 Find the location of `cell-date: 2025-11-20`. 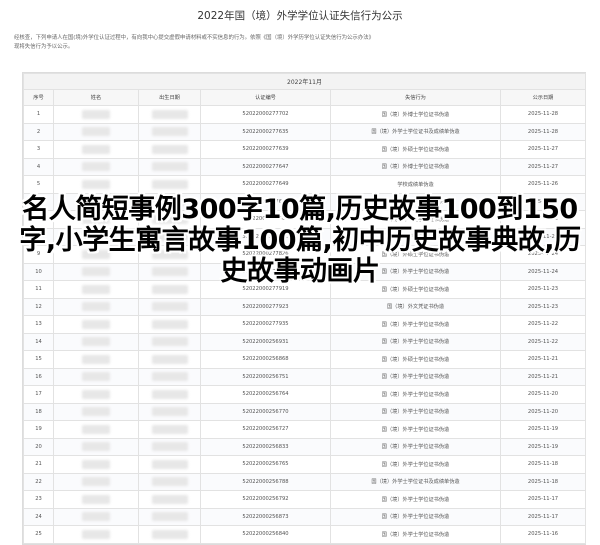

cell-date: 2025-11-20 is located at coordinates (543, 394).